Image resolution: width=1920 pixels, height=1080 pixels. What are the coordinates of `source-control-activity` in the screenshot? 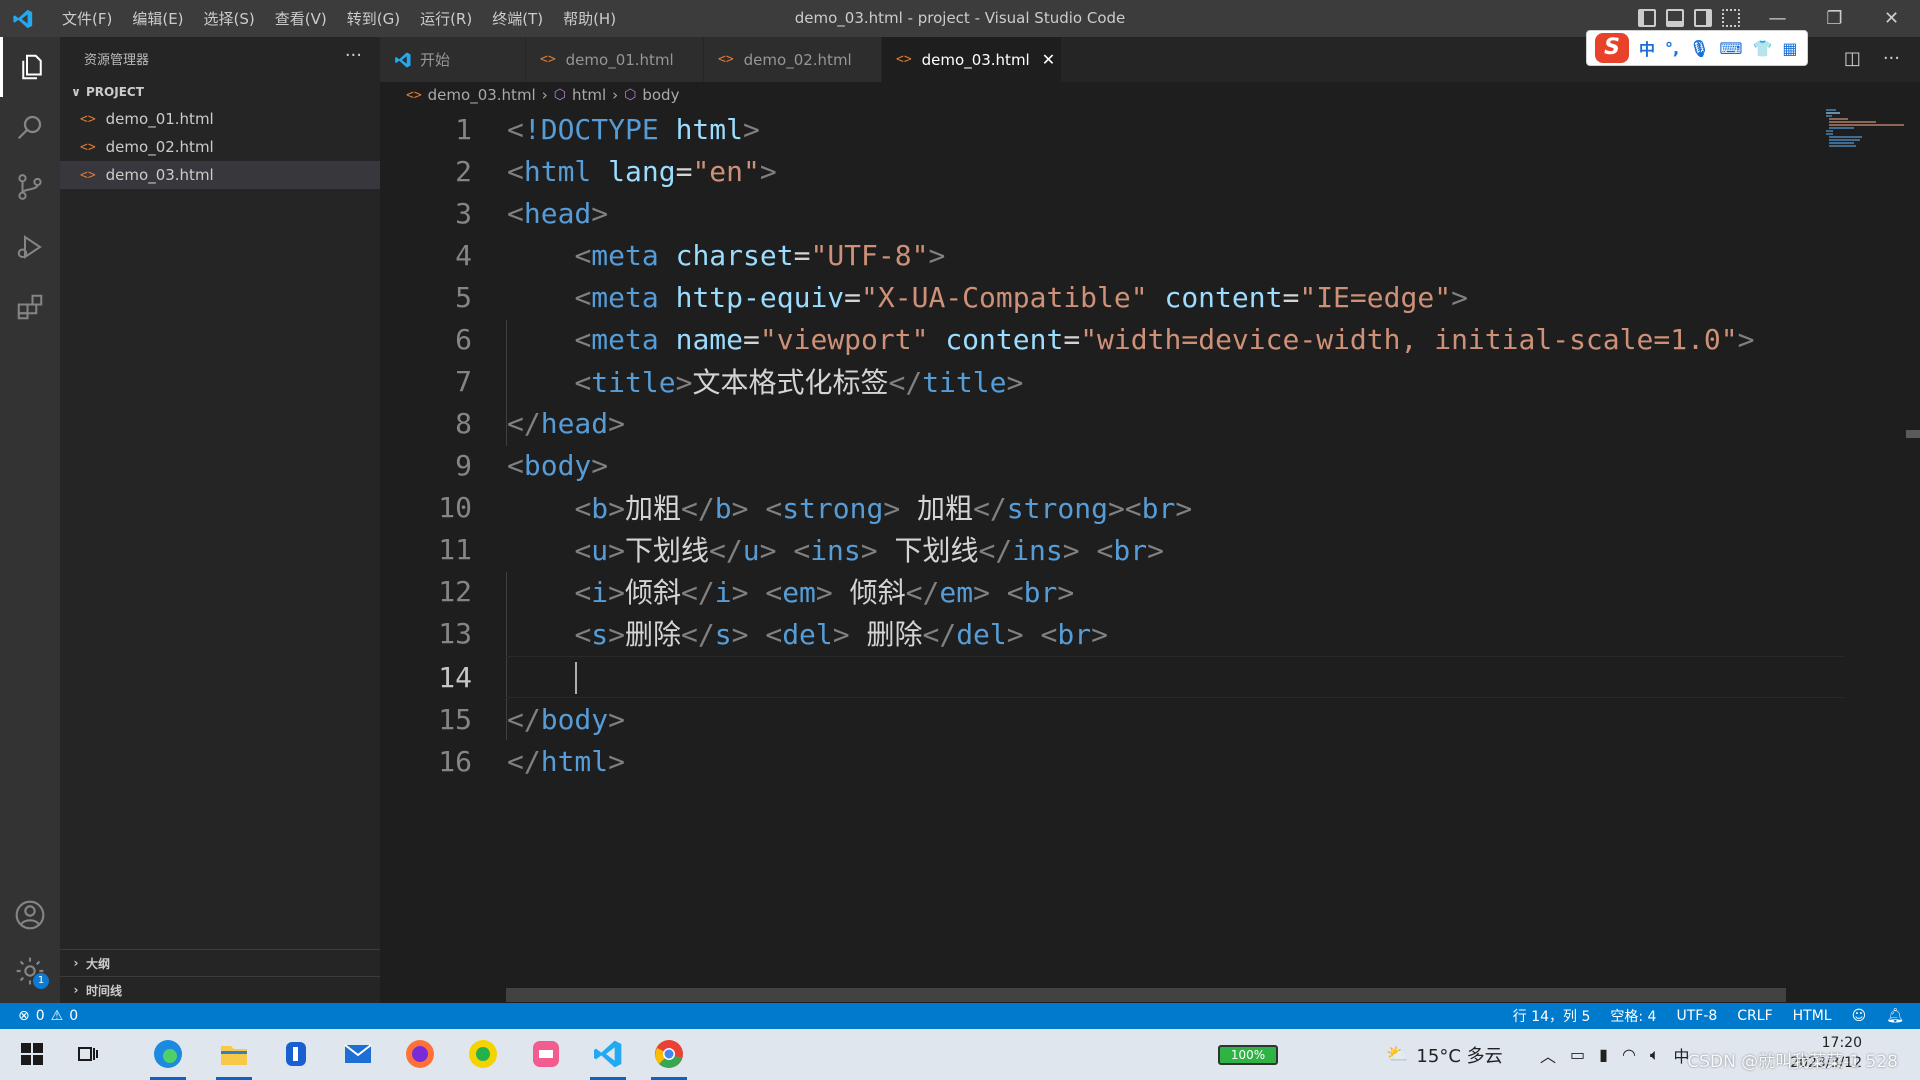 It's located at (30, 187).